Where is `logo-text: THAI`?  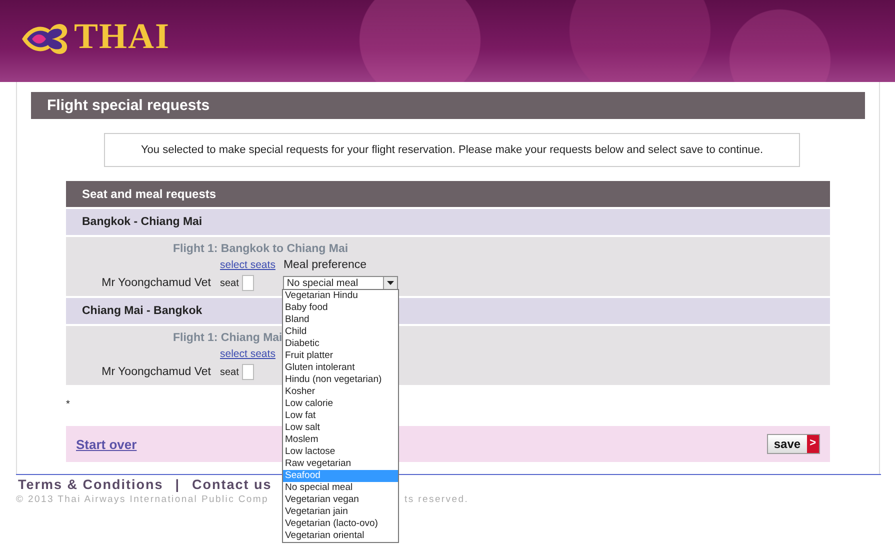 logo-text: THAI is located at coordinates (122, 36).